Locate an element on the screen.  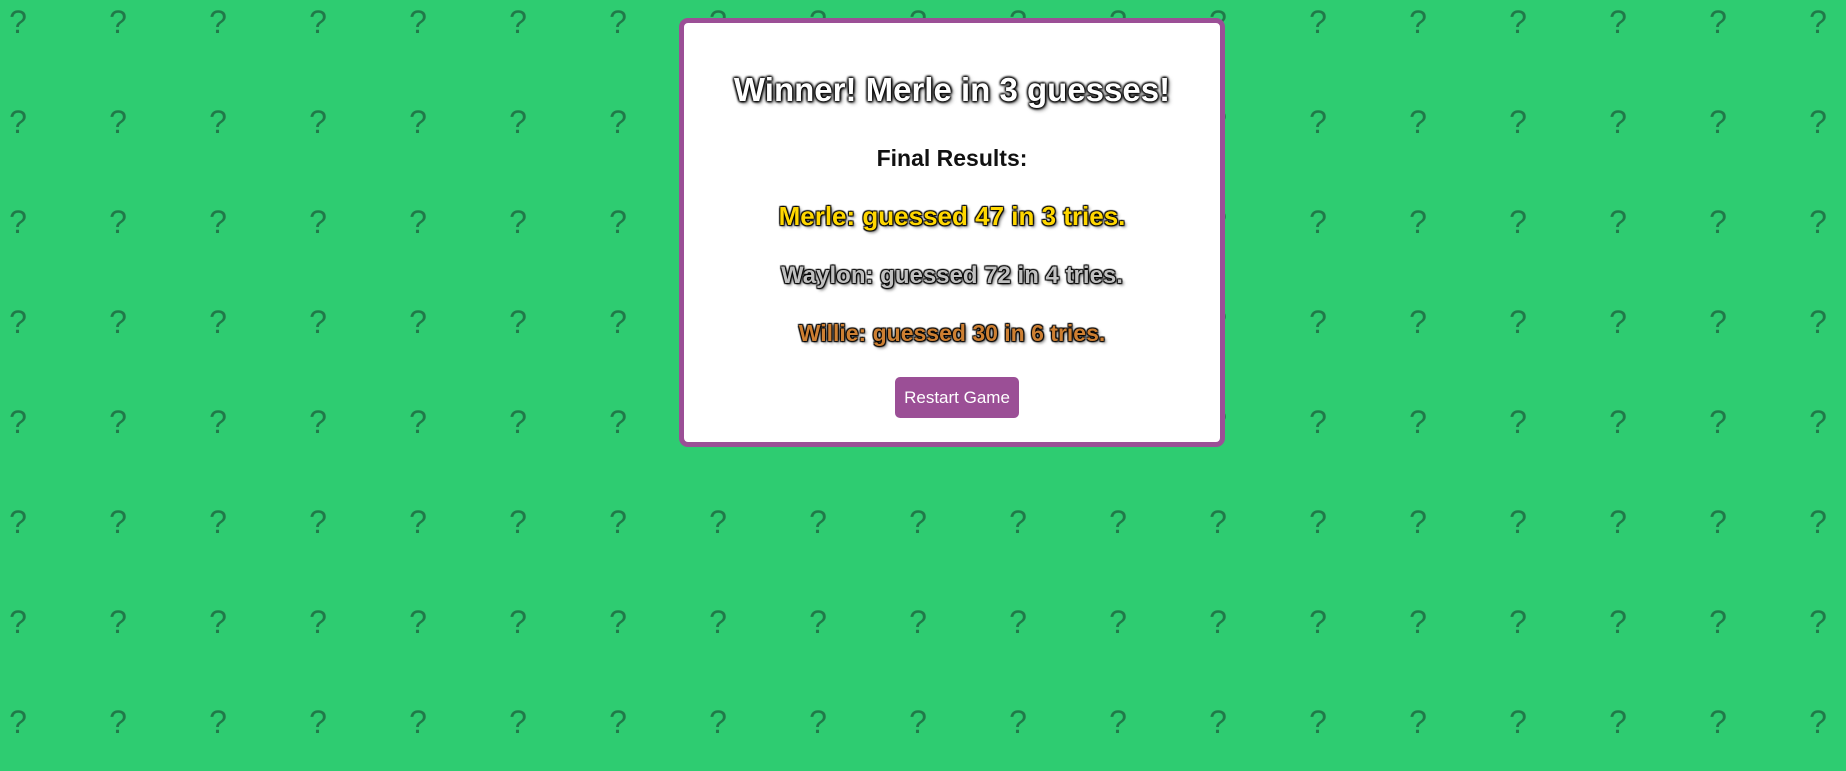
restart-game-button: Restart Game is located at coordinates (957, 397).